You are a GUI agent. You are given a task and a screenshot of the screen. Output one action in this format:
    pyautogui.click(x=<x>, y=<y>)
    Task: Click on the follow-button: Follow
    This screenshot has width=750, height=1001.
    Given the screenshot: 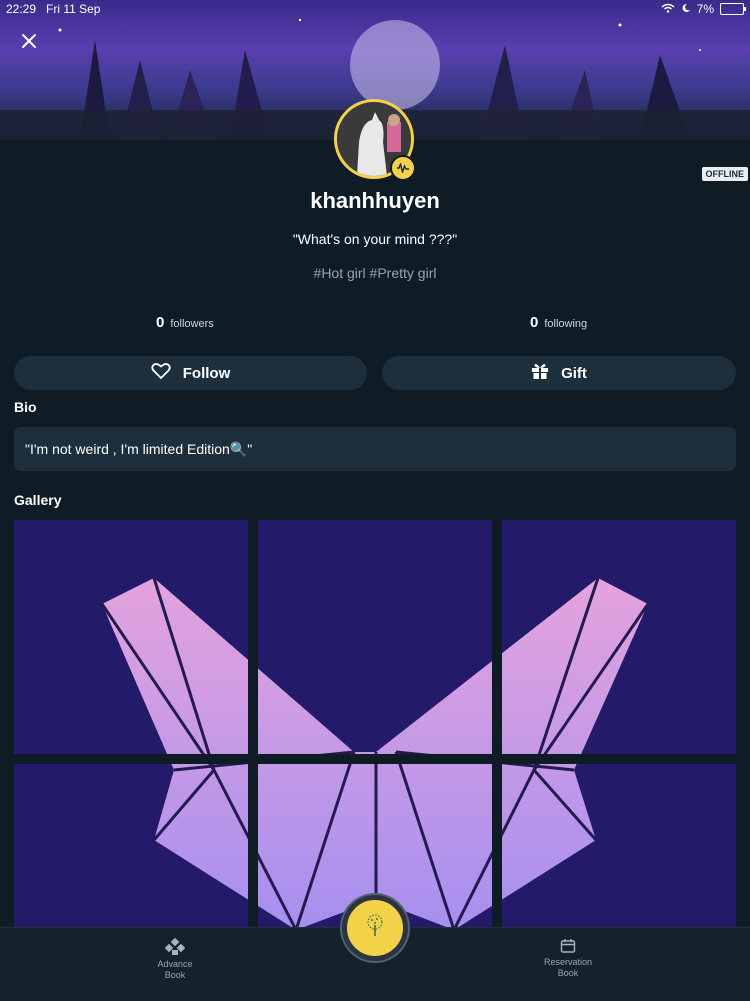 What is the action you would take?
    pyautogui.click(x=190, y=373)
    